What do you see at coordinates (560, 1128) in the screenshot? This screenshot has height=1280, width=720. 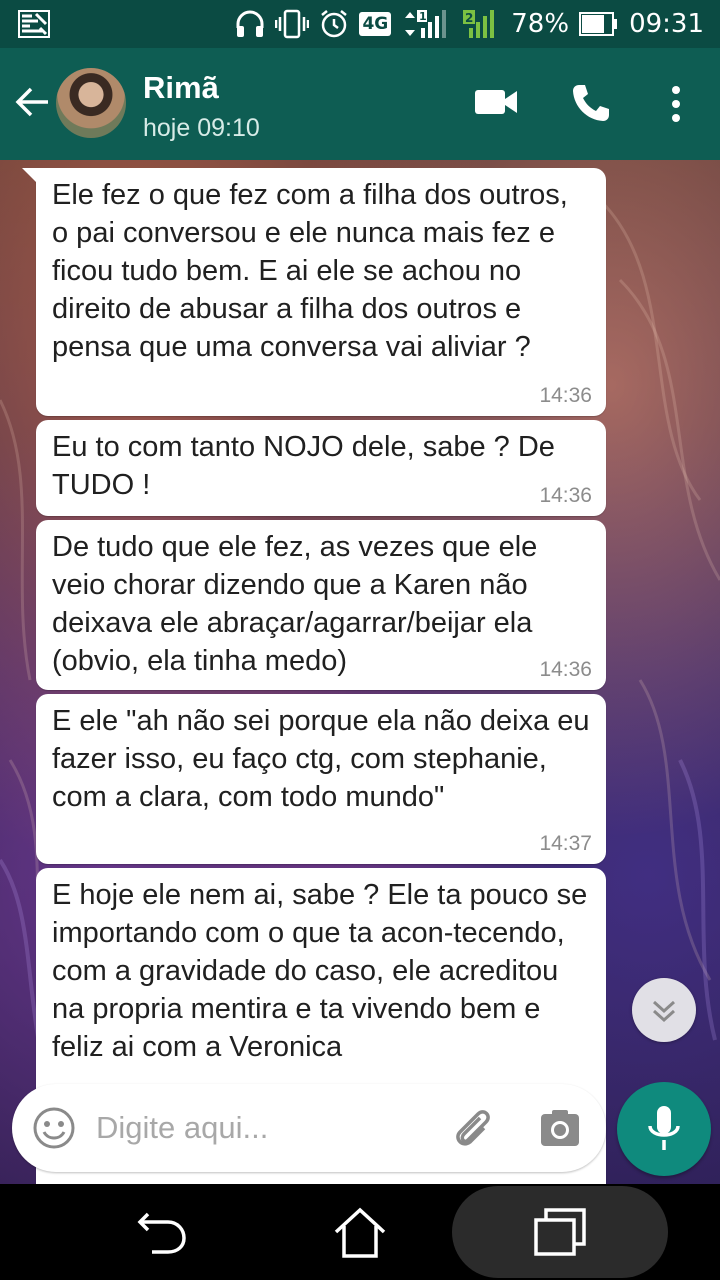 I see `camera-icon` at bounding box center [560, 1128].